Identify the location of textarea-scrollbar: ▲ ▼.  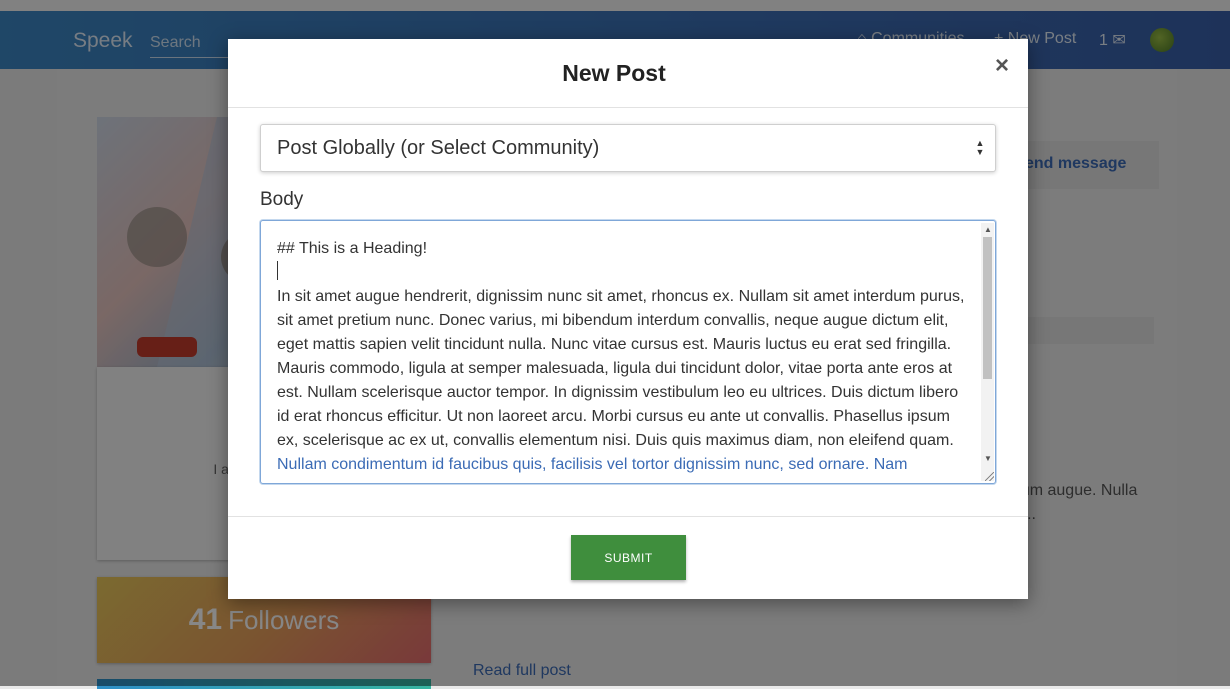
(987, 352).